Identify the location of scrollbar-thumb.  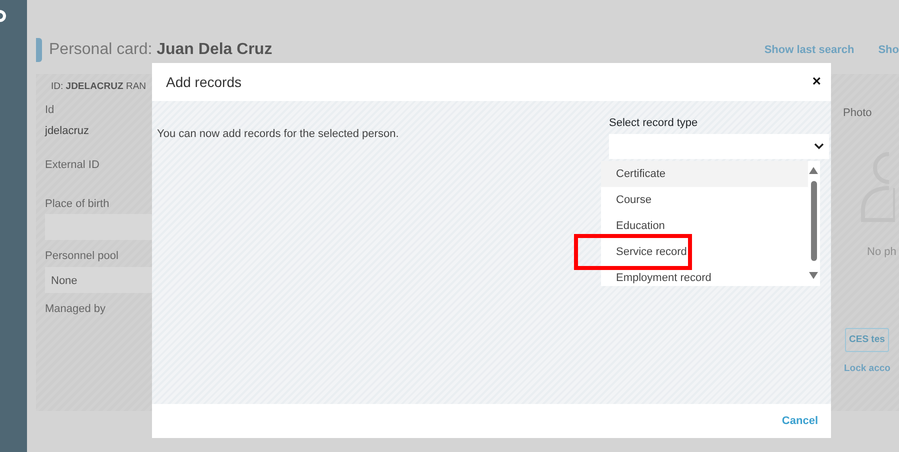
(814, 221).